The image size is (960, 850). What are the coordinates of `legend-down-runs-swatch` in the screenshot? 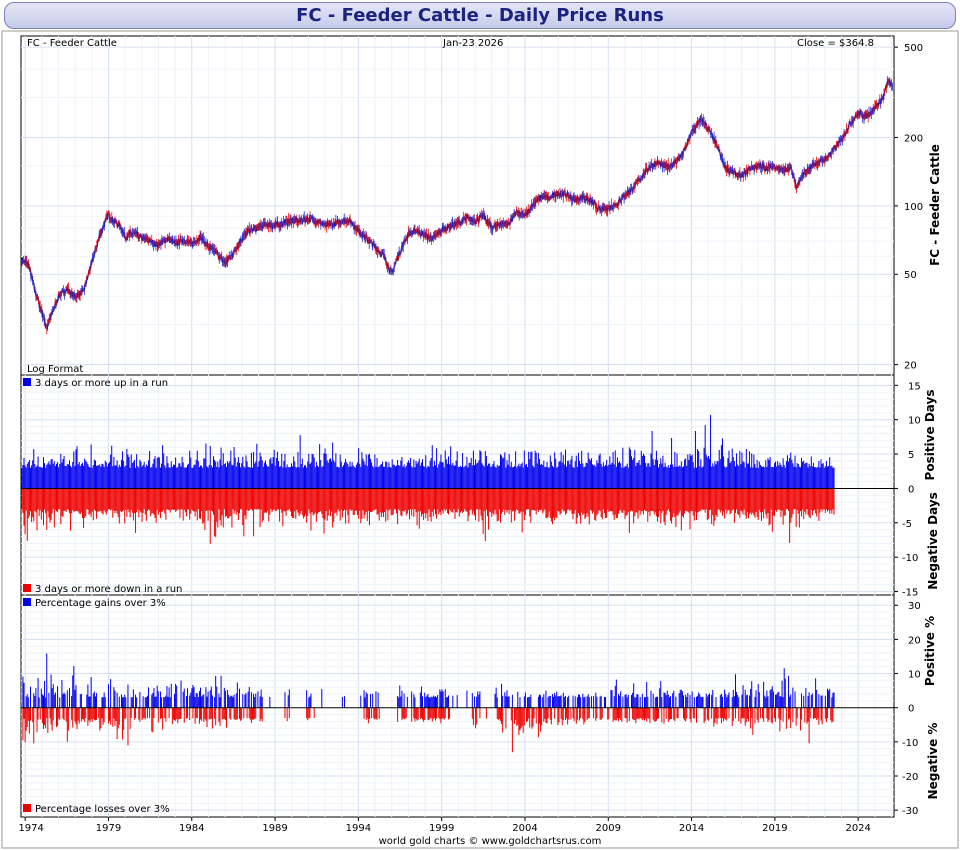 It's located at (27, 588).